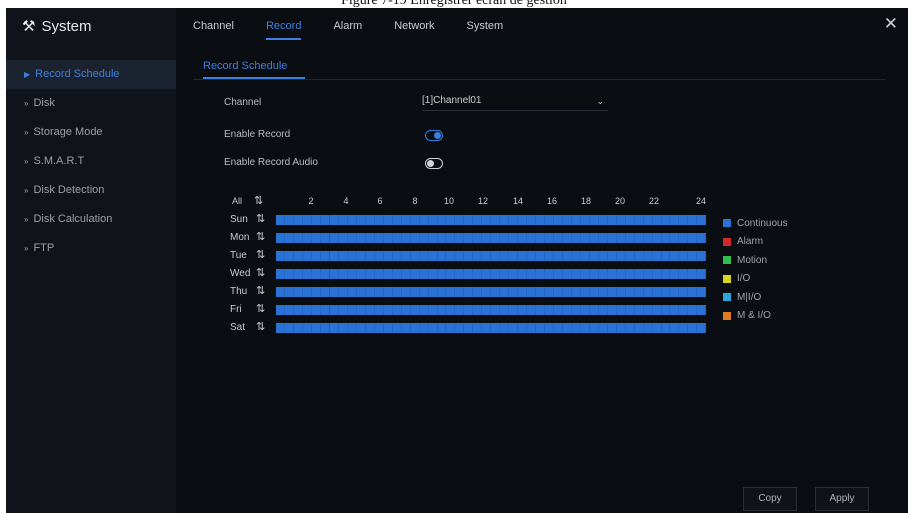  What do you see at coordinates (91, 248) in the screenshot?
I see `sidebar-item-ftp: » FTP` at bounding box center [91, 248].